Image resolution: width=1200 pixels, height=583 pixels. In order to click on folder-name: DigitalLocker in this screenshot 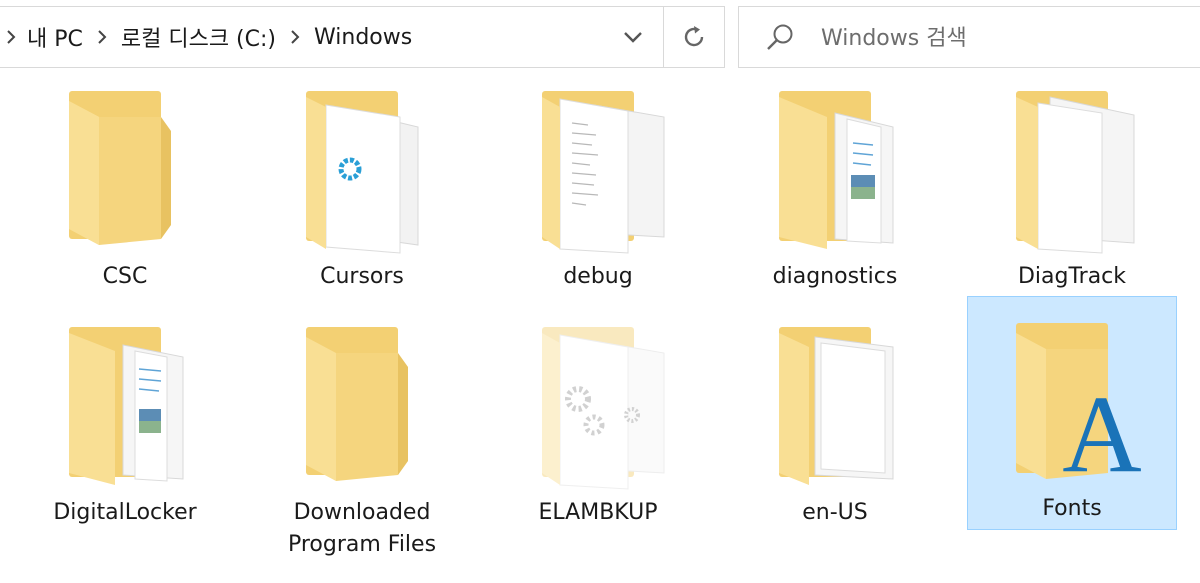, I will do `click(125, 512)`.